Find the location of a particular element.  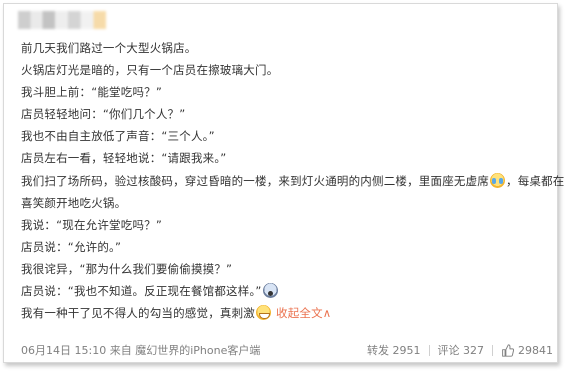

post-line: 我说：“现在允许堂吃吗？” is located at coordinates (92, 224).